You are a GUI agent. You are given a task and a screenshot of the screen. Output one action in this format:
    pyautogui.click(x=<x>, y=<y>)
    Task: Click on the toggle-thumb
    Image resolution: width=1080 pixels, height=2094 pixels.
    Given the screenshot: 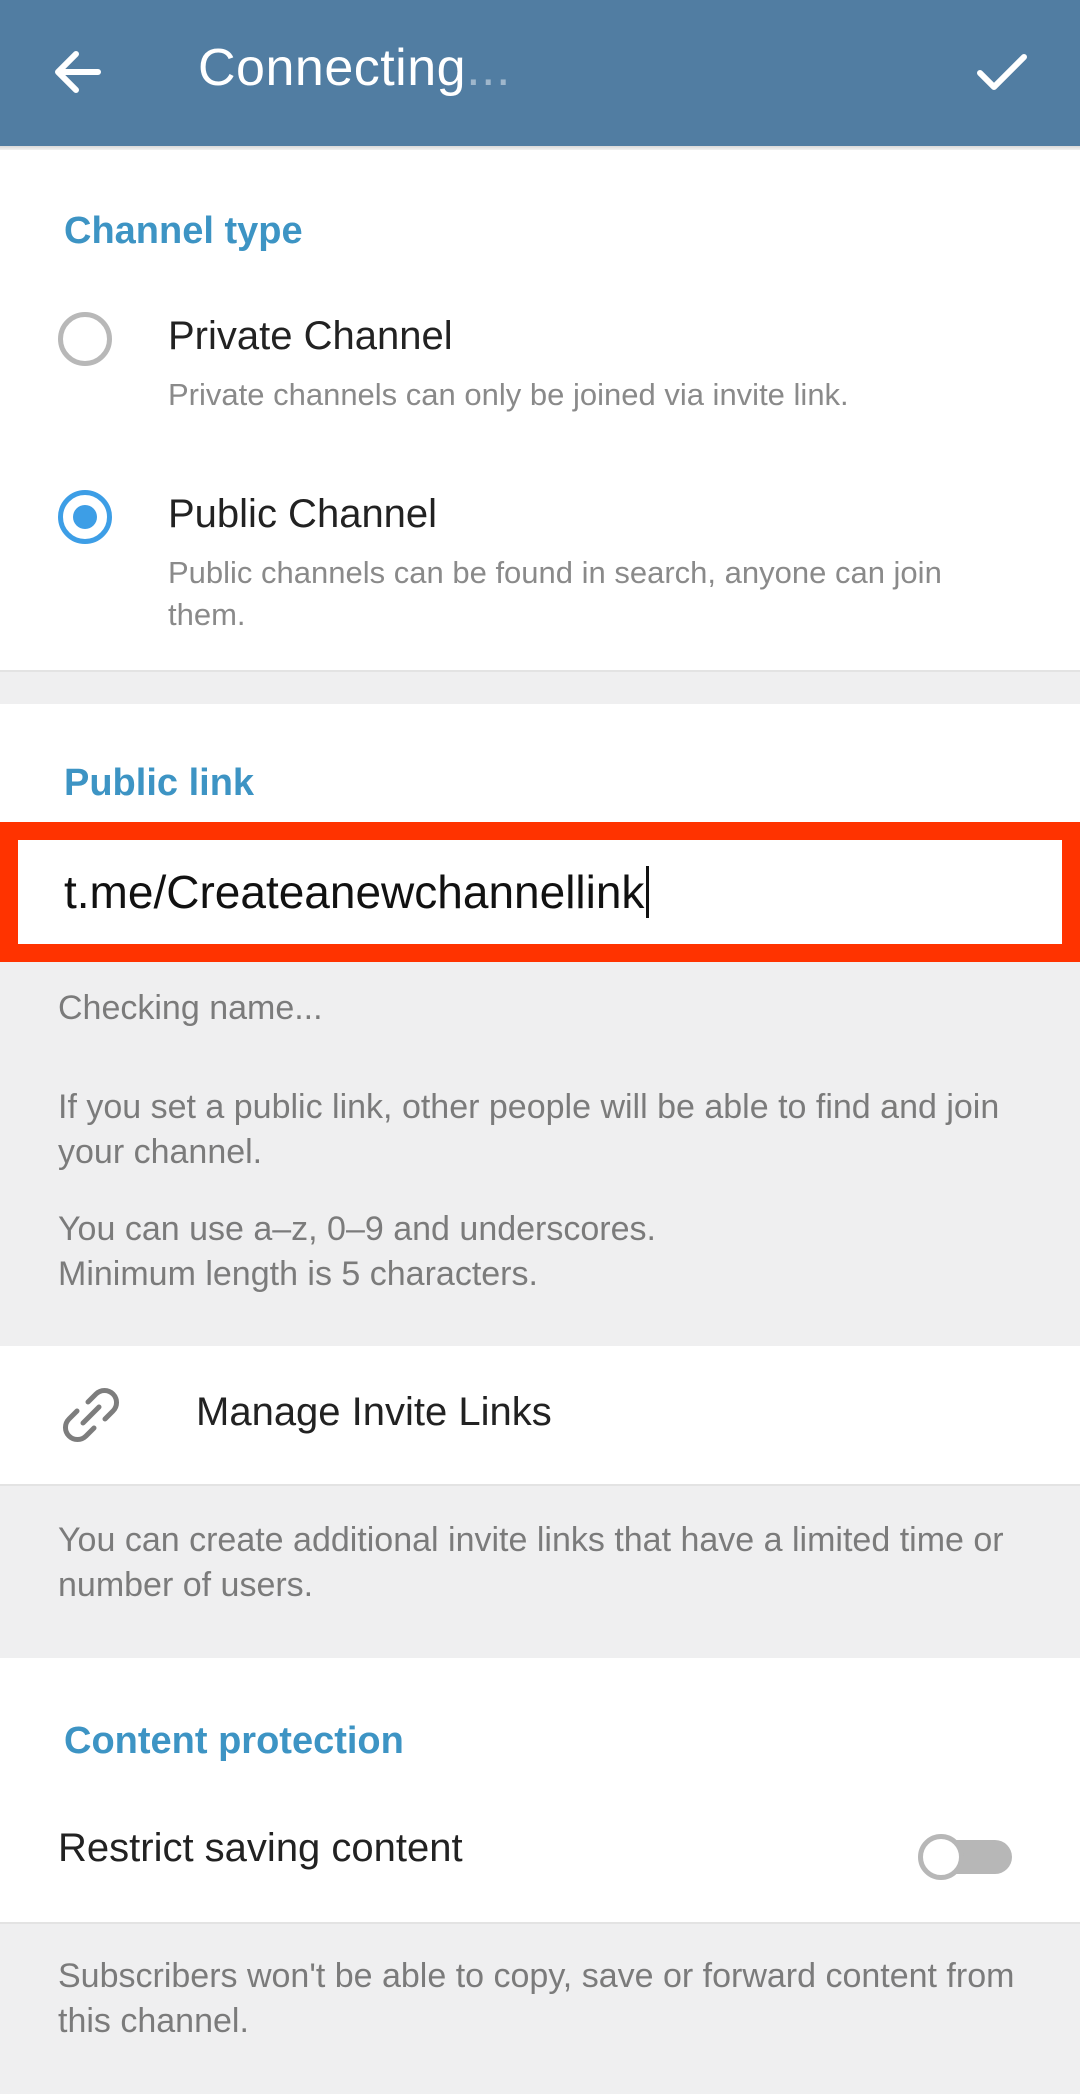 What is the action you would take?
    pyautogui.click(x=941, y=1857)
    